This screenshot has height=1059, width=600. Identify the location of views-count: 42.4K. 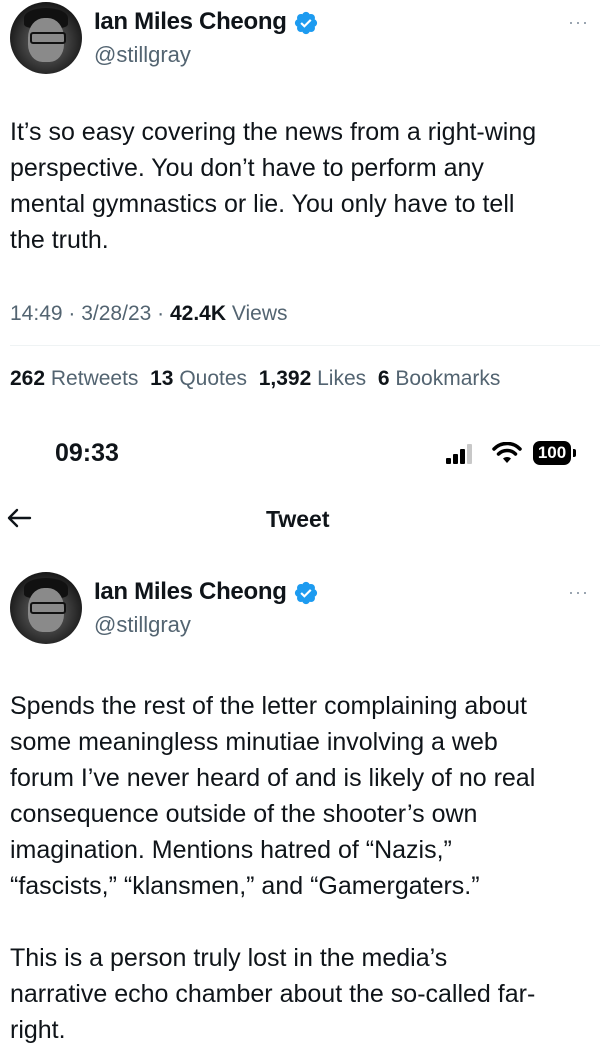
(198, 313).